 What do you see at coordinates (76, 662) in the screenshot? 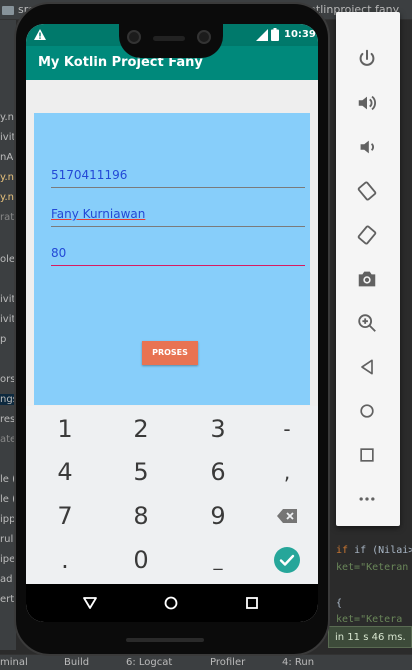
I see `tab-build: Build` at bounding box center [76, 662].